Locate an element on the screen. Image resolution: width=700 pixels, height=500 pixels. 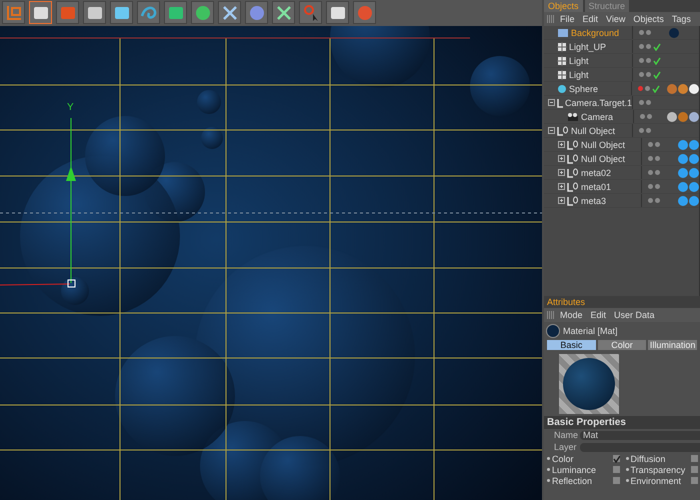
material-sphere-icon is located at coordinates (553, 331).